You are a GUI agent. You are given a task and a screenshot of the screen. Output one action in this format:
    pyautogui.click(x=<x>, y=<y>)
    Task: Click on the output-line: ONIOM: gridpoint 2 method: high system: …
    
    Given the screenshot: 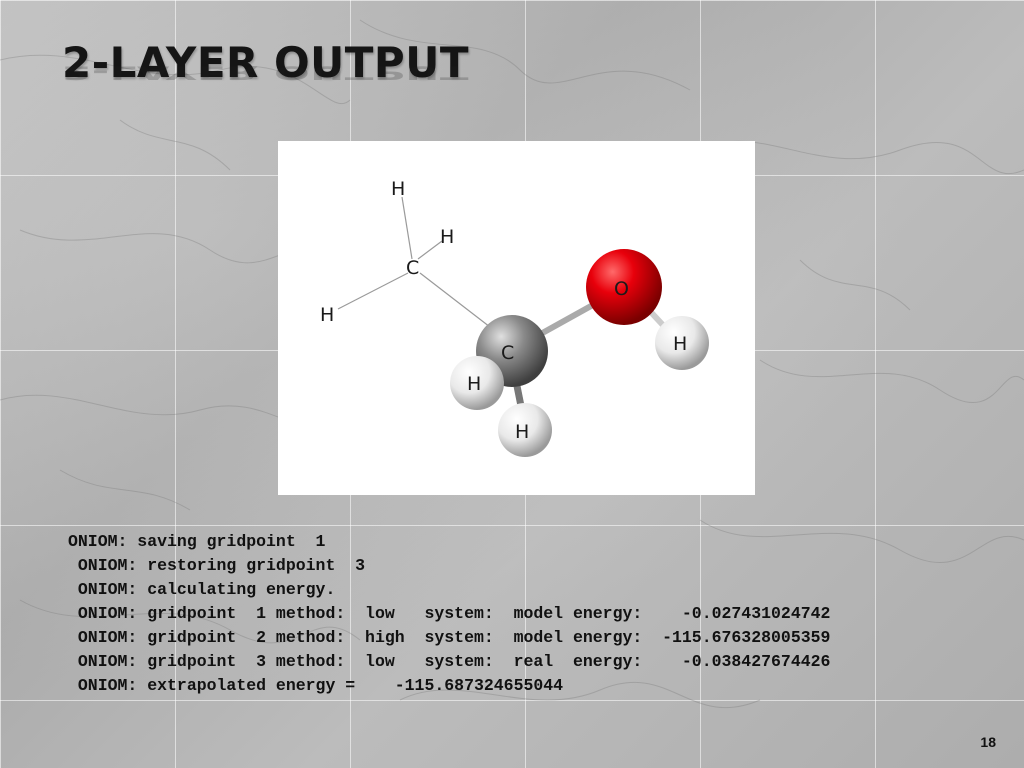 What is the action you would take?
    pyautogui.click(x=449, y=637)
    